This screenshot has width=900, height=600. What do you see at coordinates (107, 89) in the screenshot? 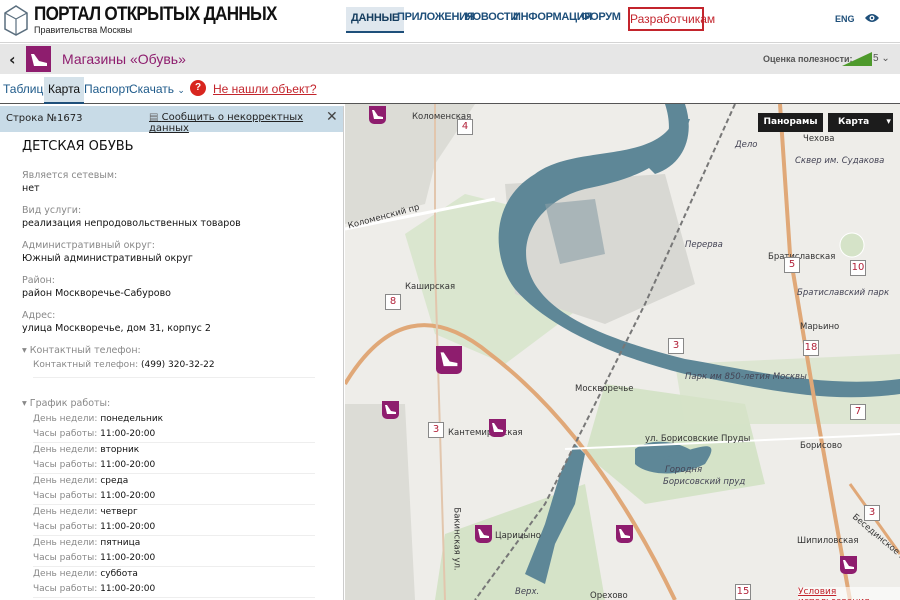
I see `tab-passport: Паспорт` at bounding box center [107, 89].